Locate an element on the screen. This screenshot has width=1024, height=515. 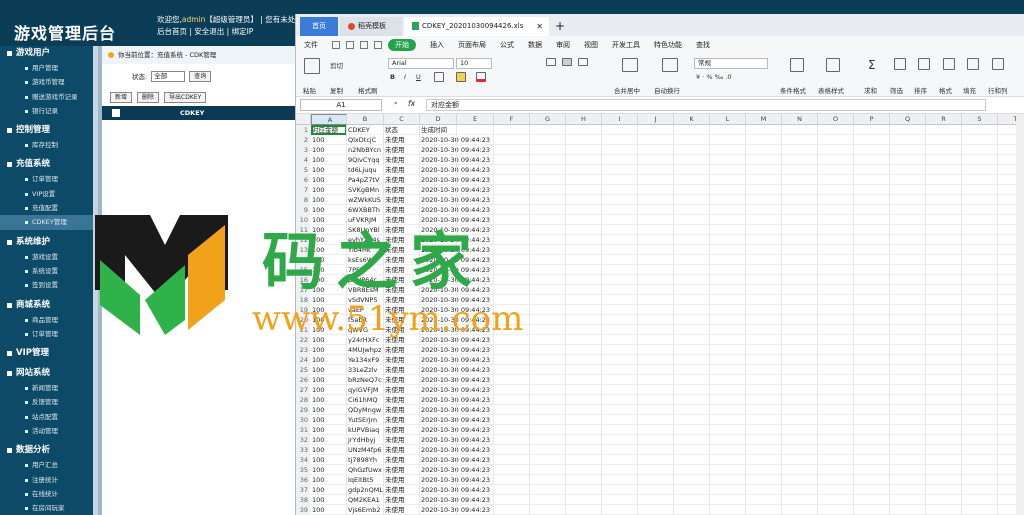
redo-icon is located at coordinates (378, 45).